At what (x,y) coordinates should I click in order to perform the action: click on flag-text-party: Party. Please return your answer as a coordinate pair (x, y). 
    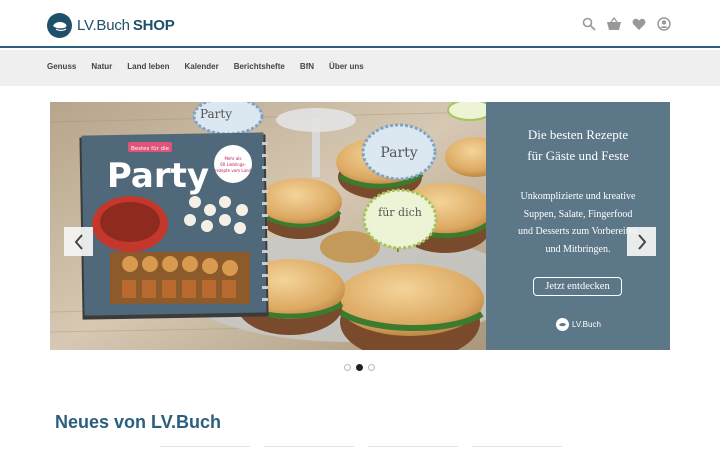
    Looking at the image, I should click on (398, 153).